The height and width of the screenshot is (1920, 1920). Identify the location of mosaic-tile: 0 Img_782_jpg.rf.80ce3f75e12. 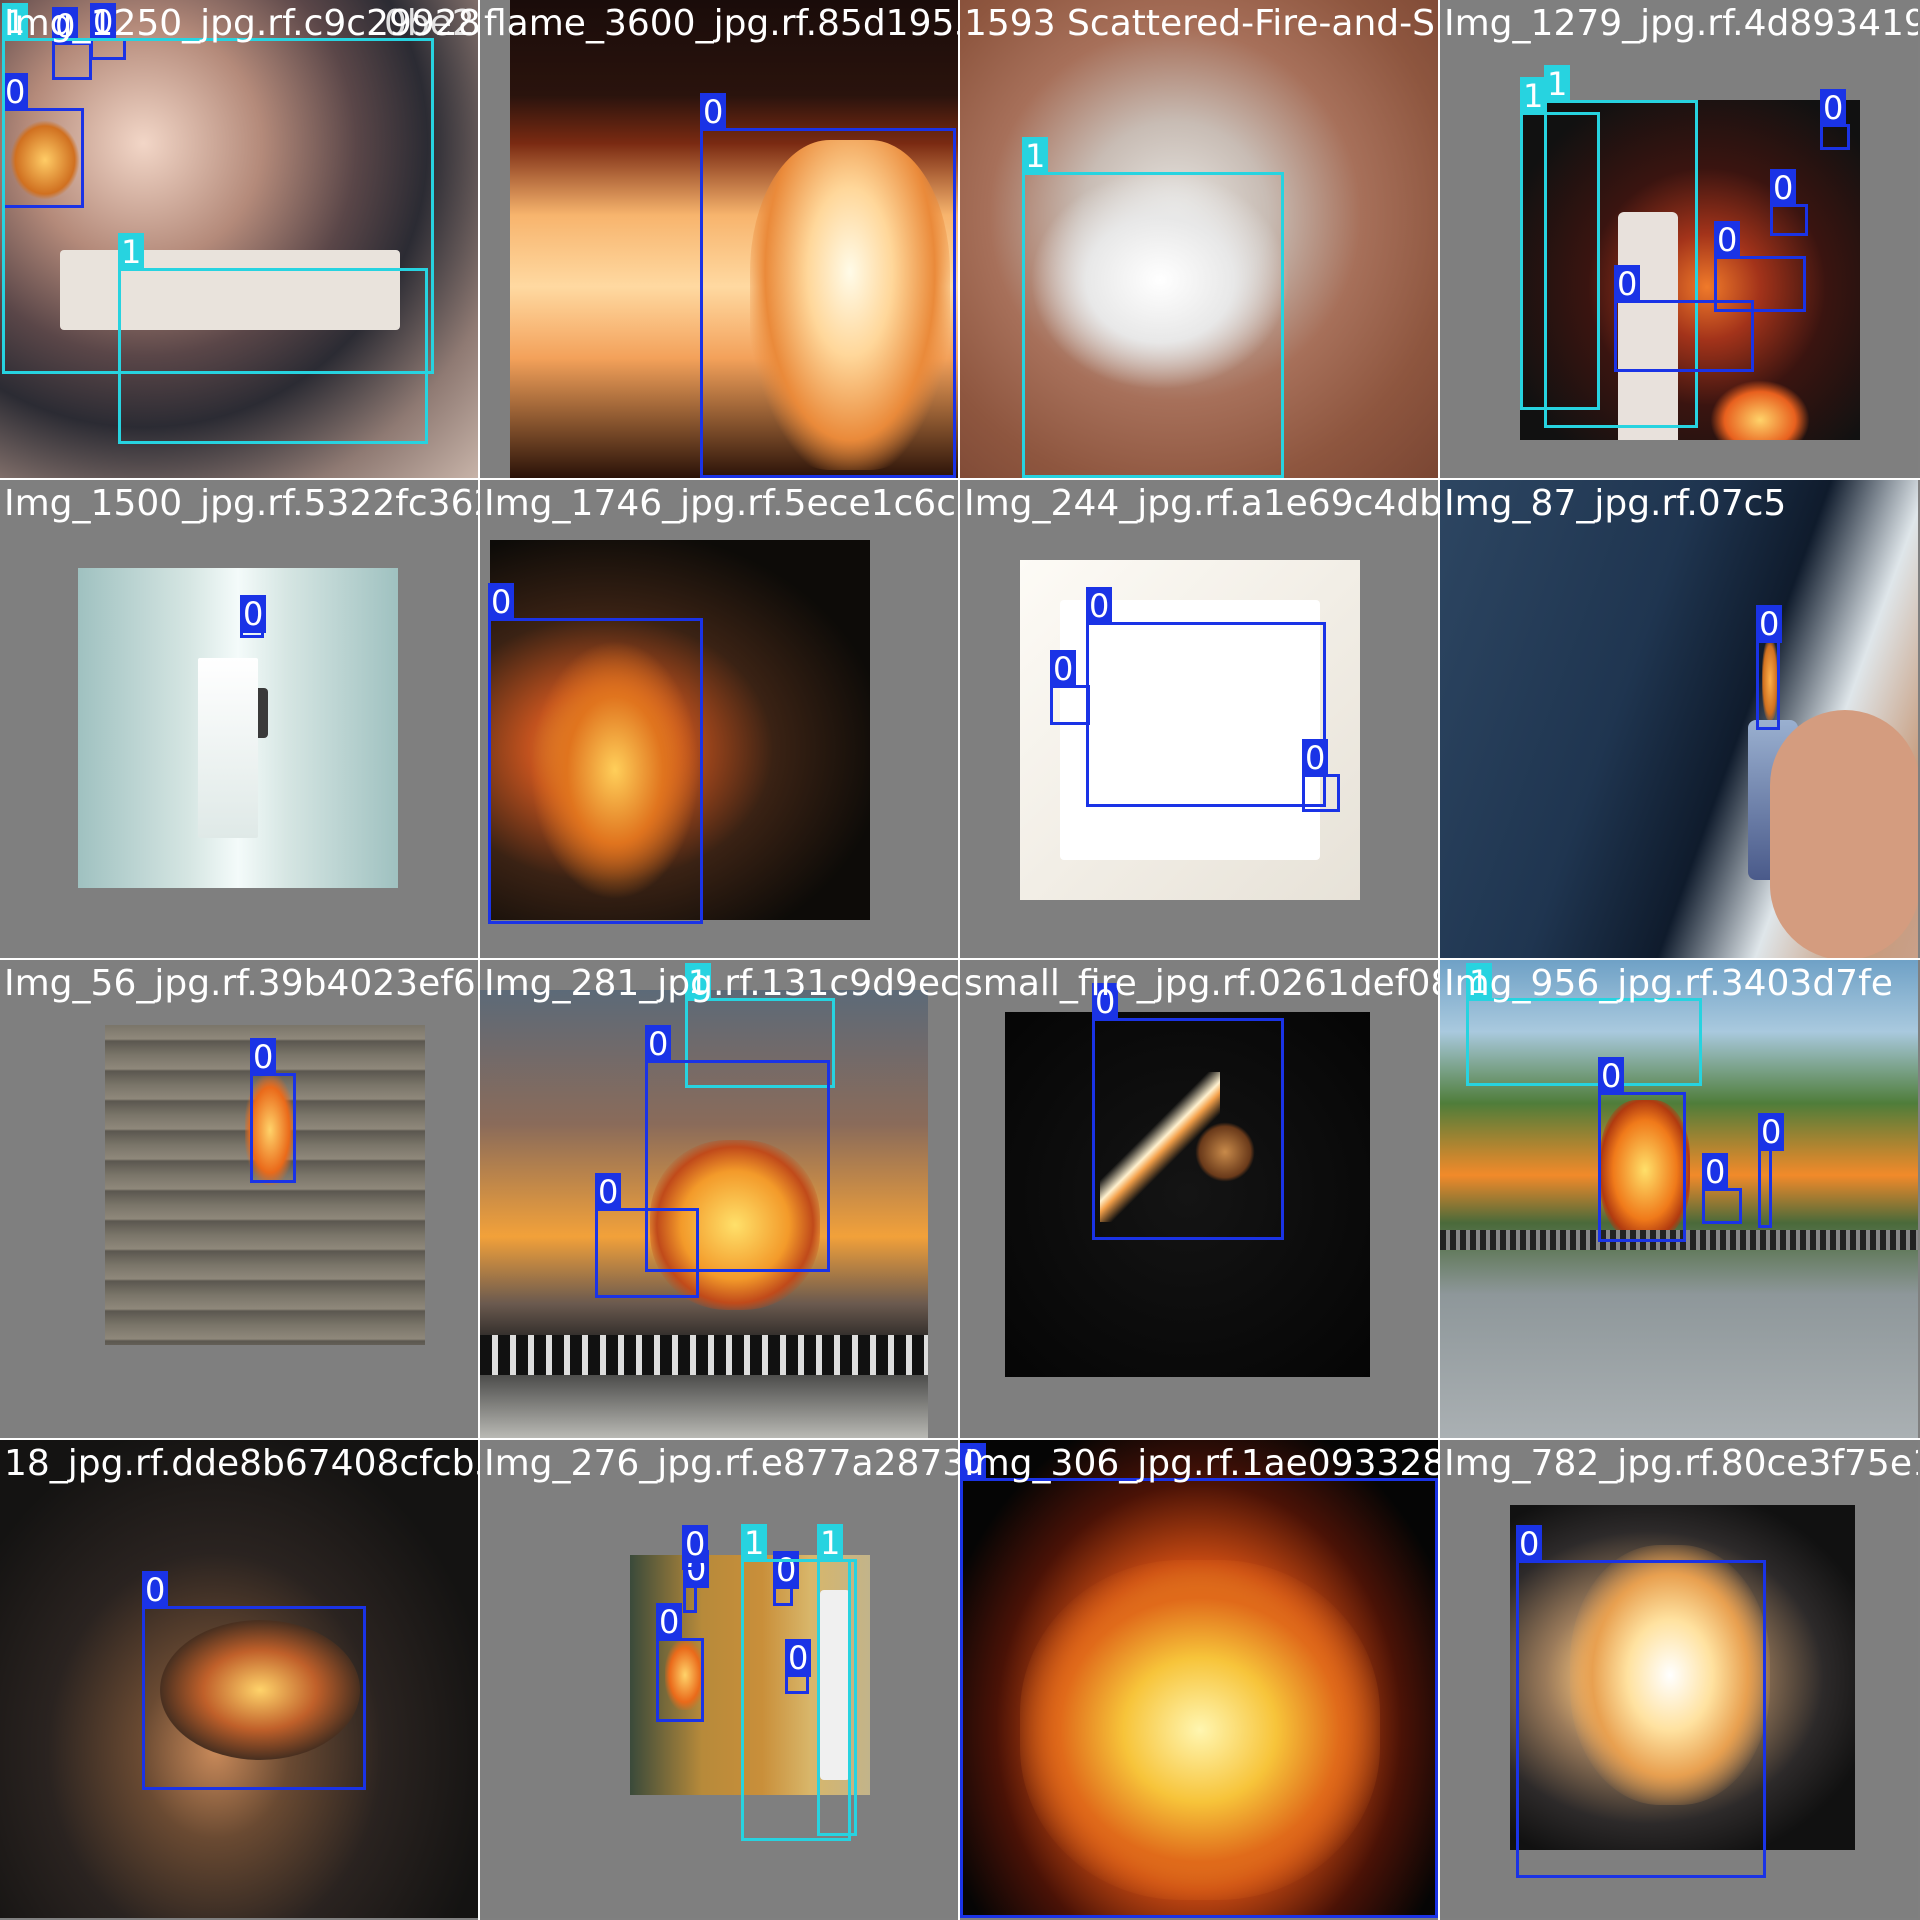
(1679, 1679).